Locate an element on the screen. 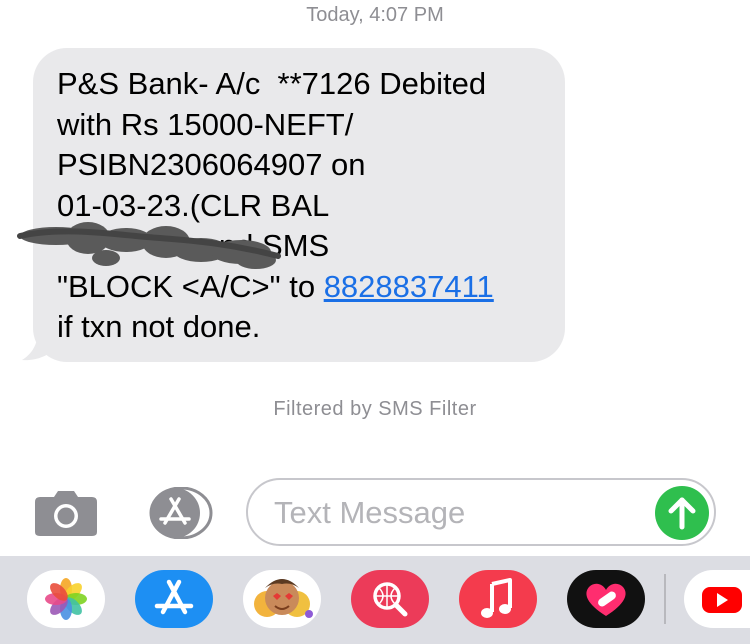  arrow-up-icon is located at coordinates (682, 513).